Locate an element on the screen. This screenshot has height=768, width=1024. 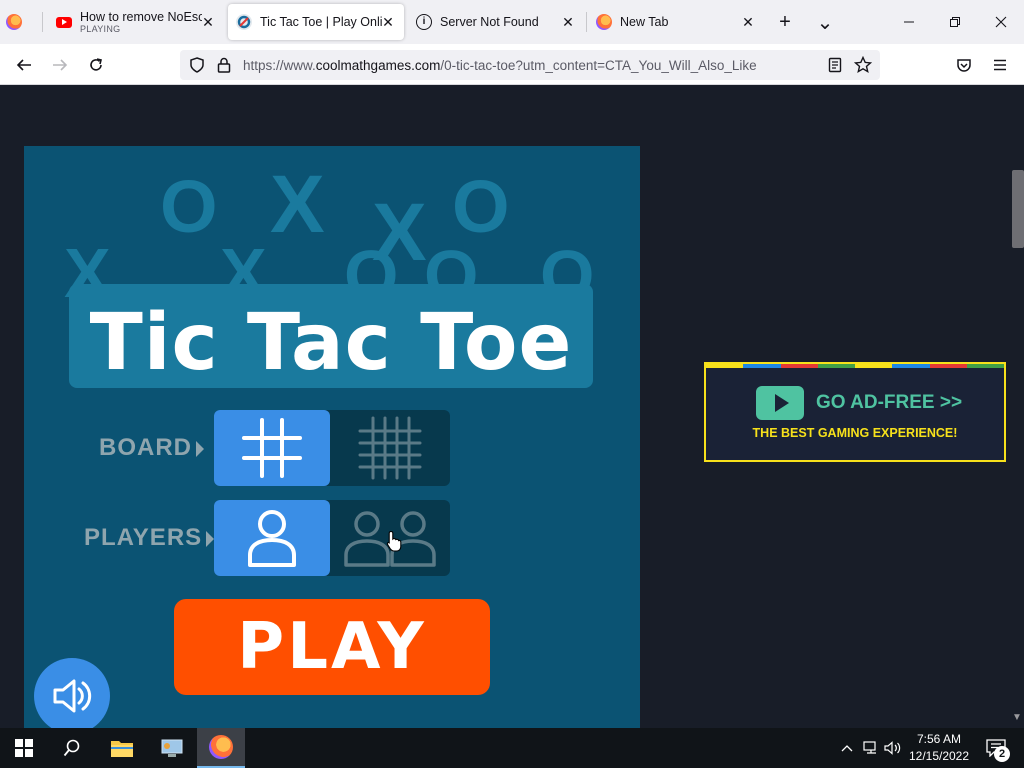
firefox-taskbar-button is located at coordinates (221, 748).